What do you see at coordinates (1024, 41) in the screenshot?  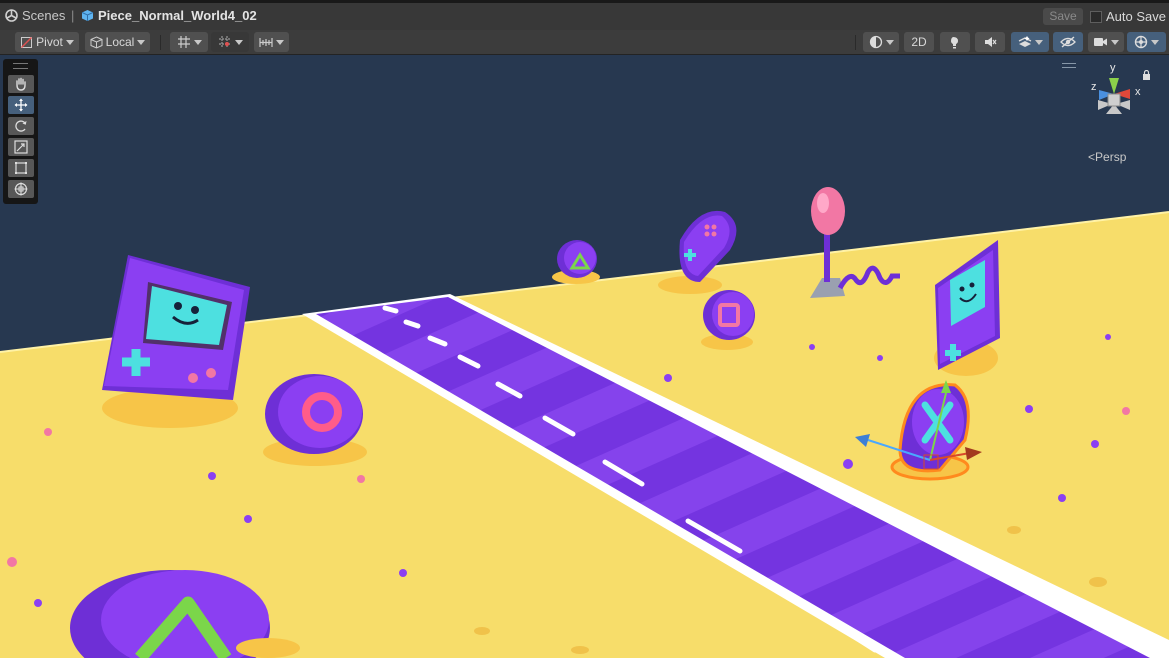 I see `effects-icon` at bounding box center [1024, 41].